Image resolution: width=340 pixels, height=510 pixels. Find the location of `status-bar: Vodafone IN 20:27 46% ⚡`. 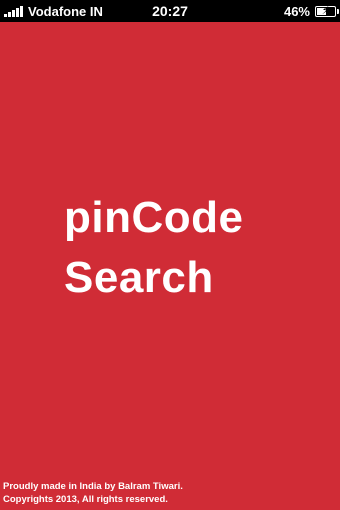

status-bar: Vodafone IN 20:27 46% ⚡ is located at coordinates (170, 11).